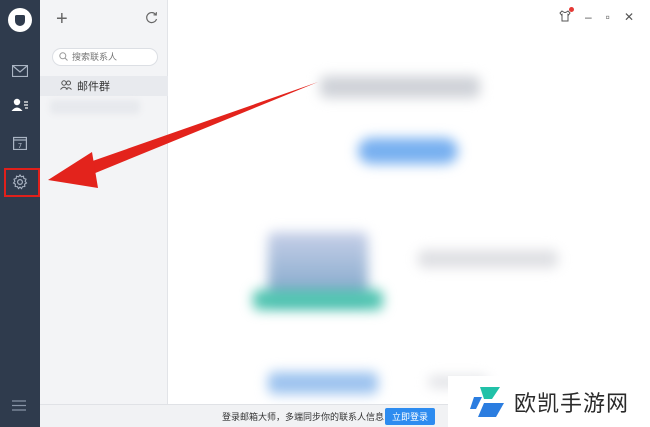 The height and width of the screenshot is (427, 650). What do you see at coordinates (608, 17) in the screenshot?
I see `maximize-icon: ▫` at bounding box center [608, 17].